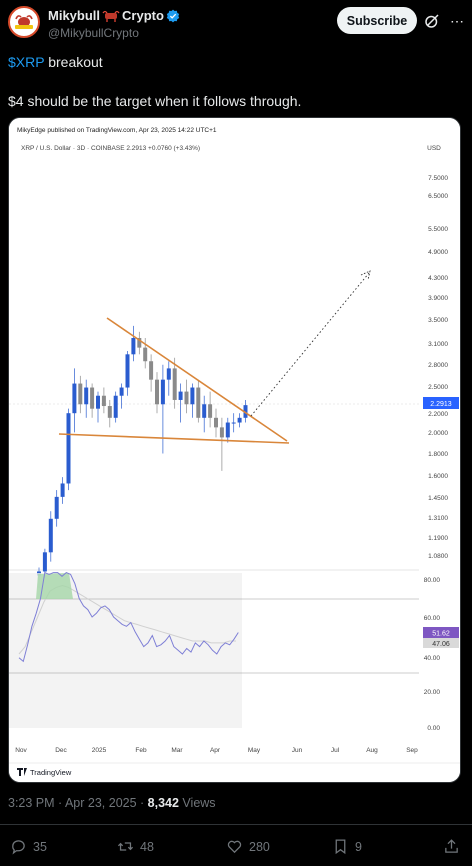 The width and height of the screenshot is (472, 866). I want to click on author-display-name: Mikybull, so click(74, 15).